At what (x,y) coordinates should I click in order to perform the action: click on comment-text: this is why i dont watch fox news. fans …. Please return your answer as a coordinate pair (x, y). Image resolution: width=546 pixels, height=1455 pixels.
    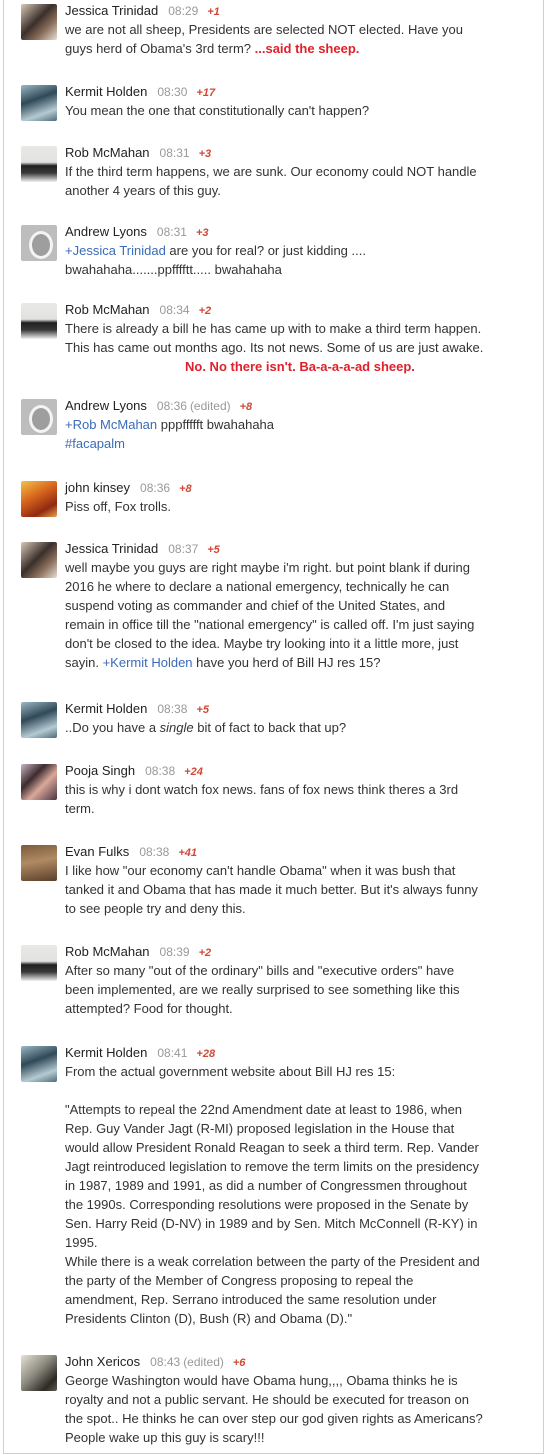
    Looking at the image, I should click on (262, 799).